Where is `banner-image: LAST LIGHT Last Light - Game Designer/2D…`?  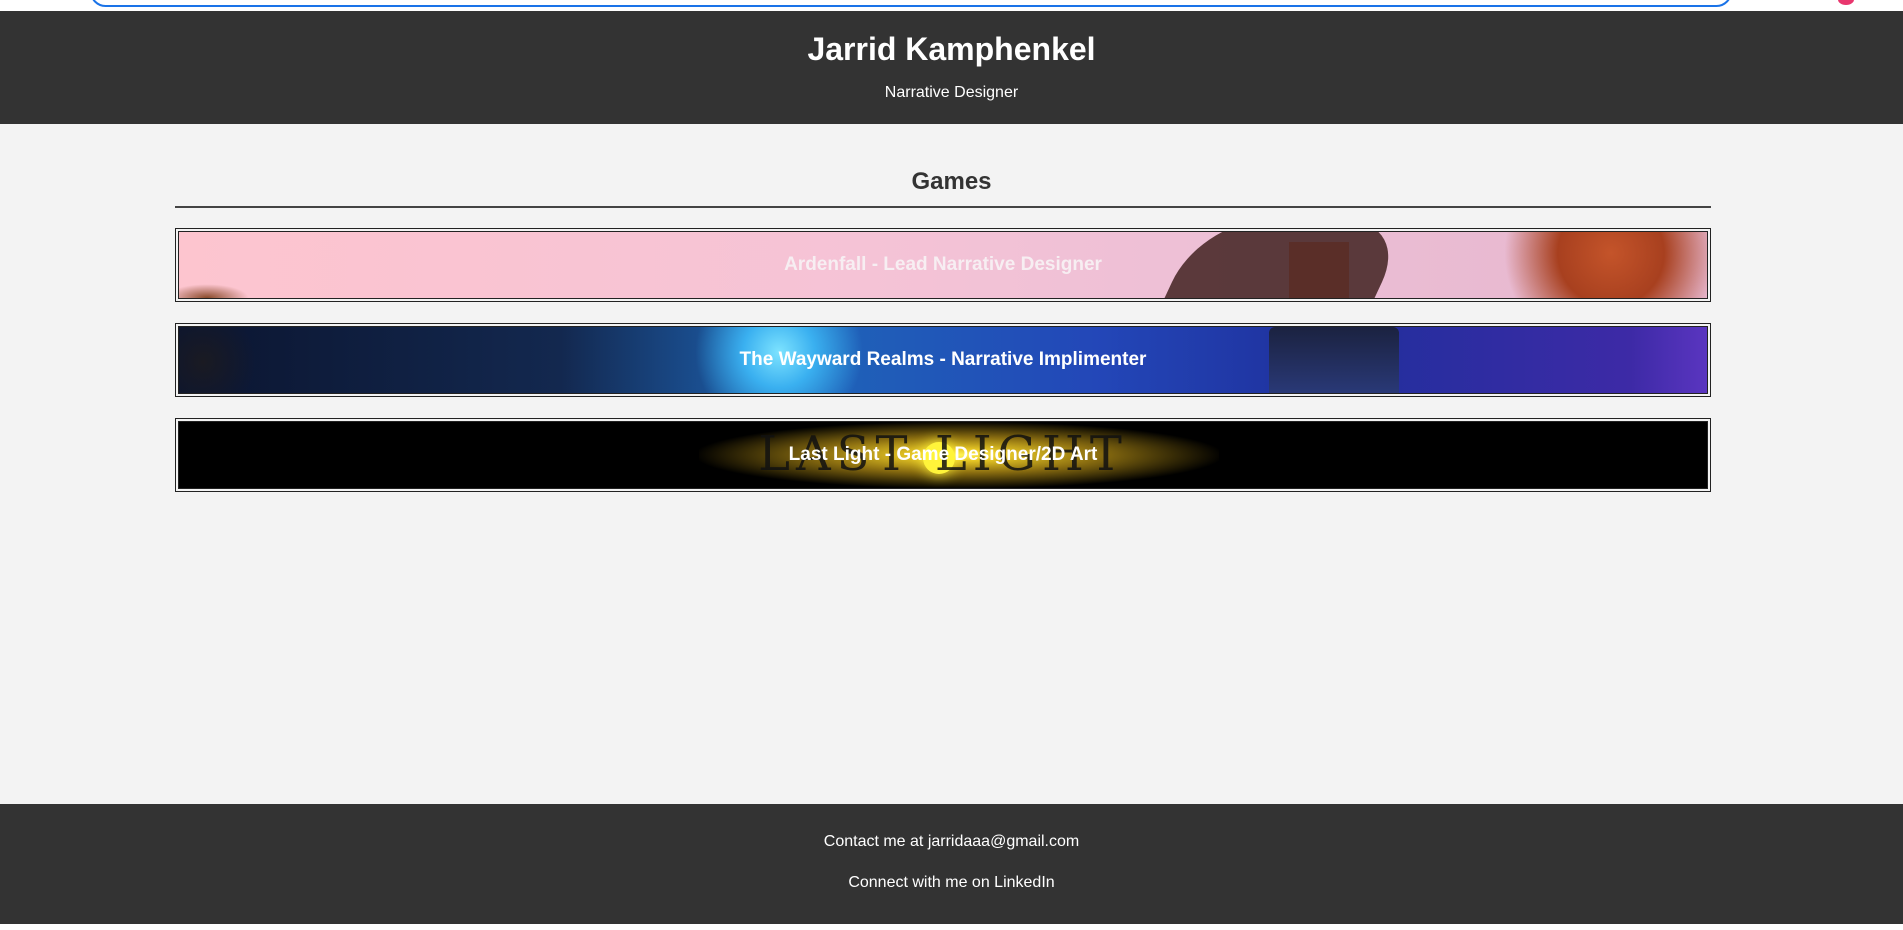
banner-image: LAST LIGHT Last Light - Game Designer/2D… is located at coordinates (943, 455).